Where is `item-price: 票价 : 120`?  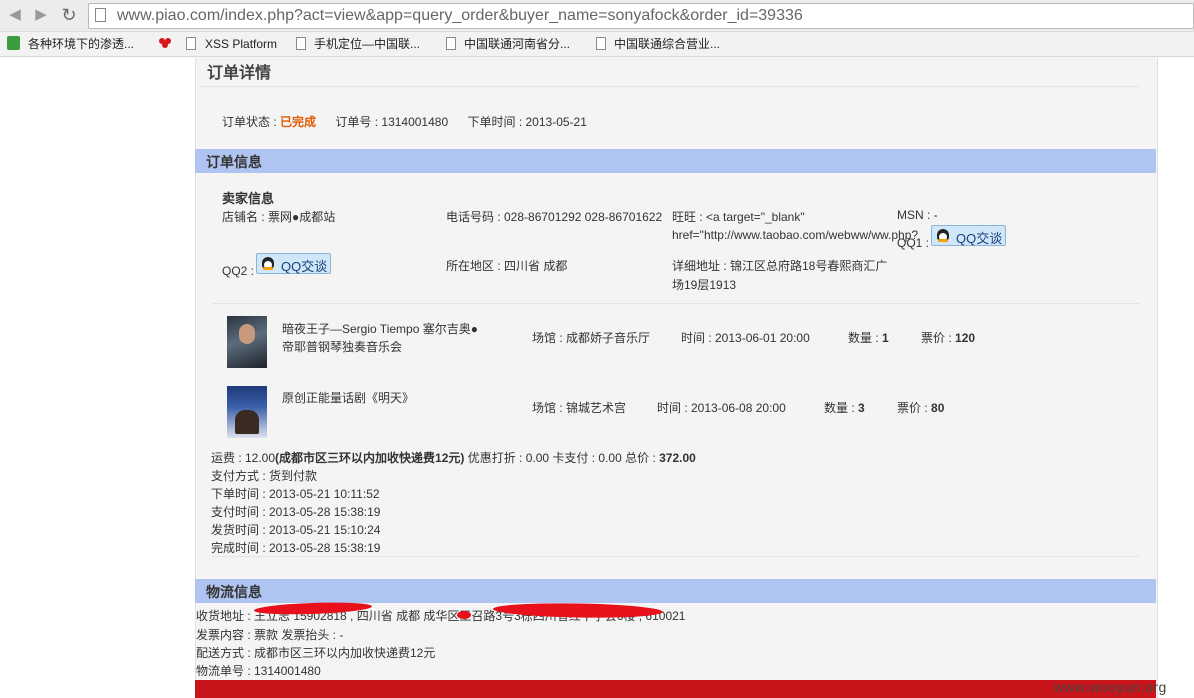 item-price: 票价 : 120 is located at coordinates (948, 337).